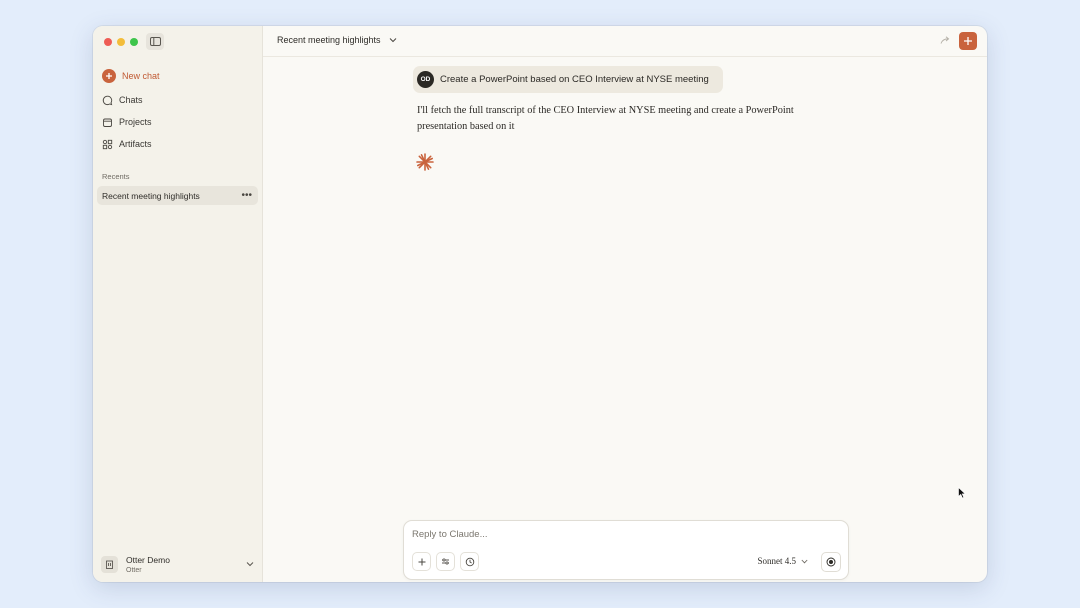 The width and height of the screenshot is (1080, 608). What do you see at coordinates (962, 493) in the screenshot?
I see `mouse-cursor-icon` at bounding box center [962, 493].